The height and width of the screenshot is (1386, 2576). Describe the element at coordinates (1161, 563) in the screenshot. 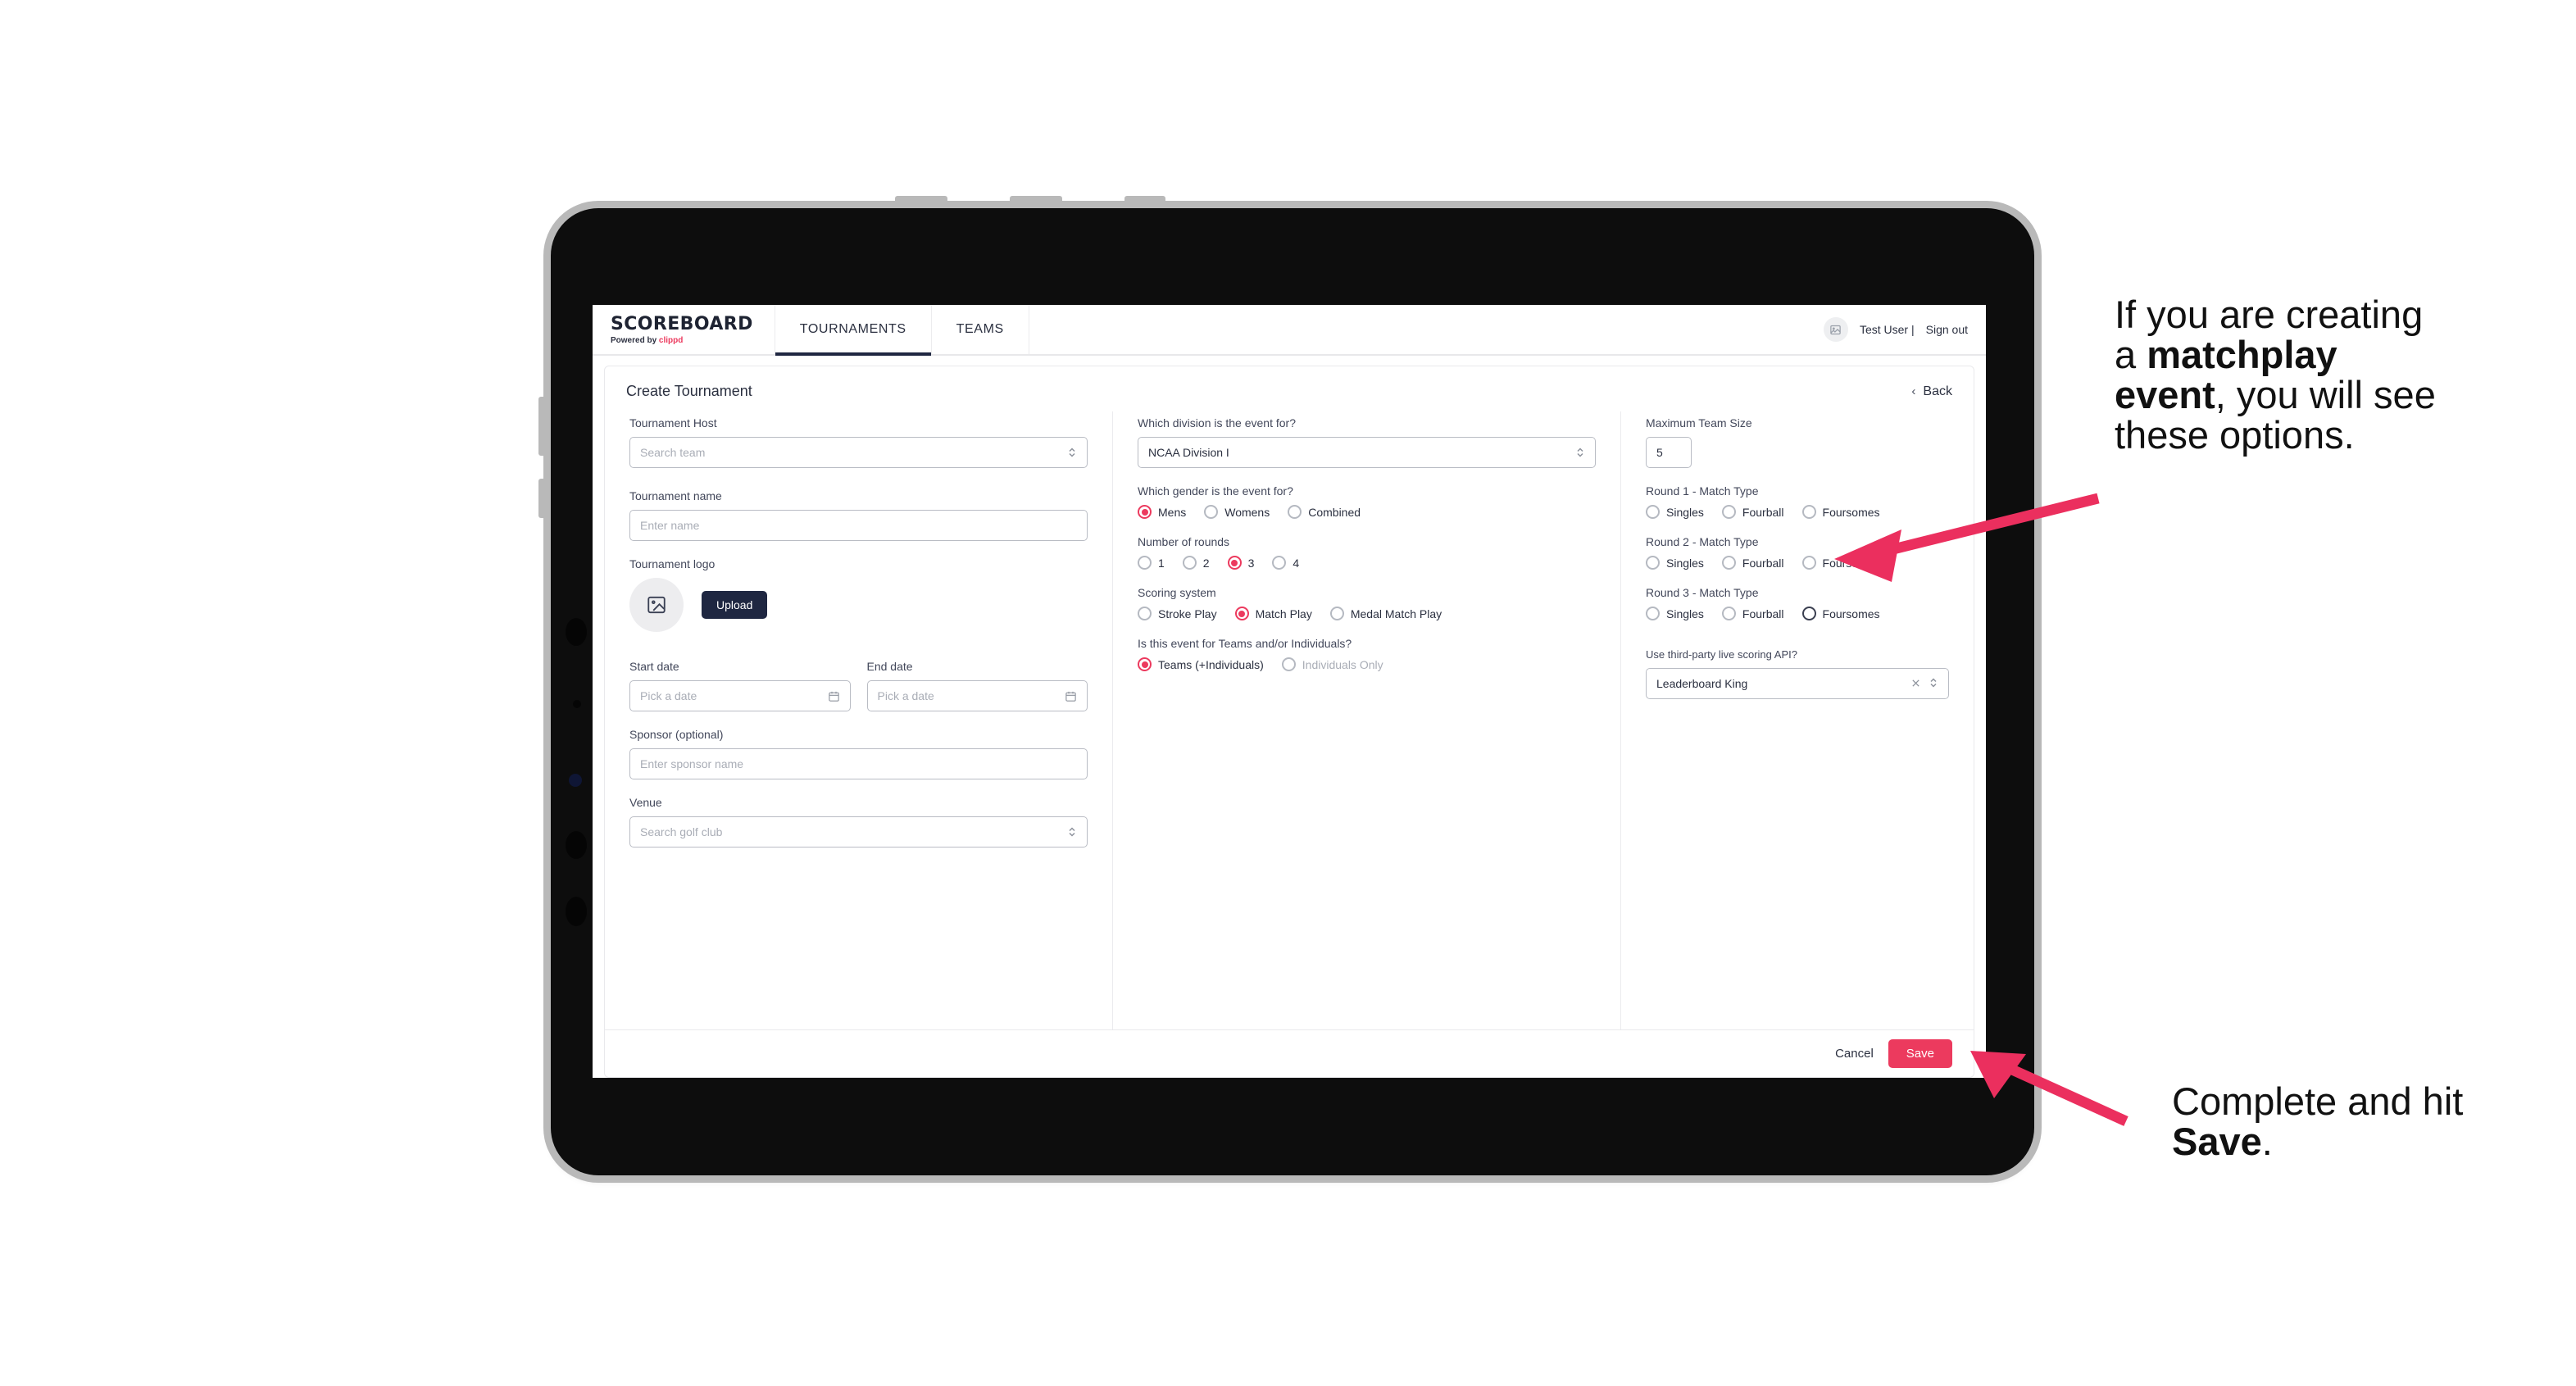

I see `rounds-option-label: 1` at that location.